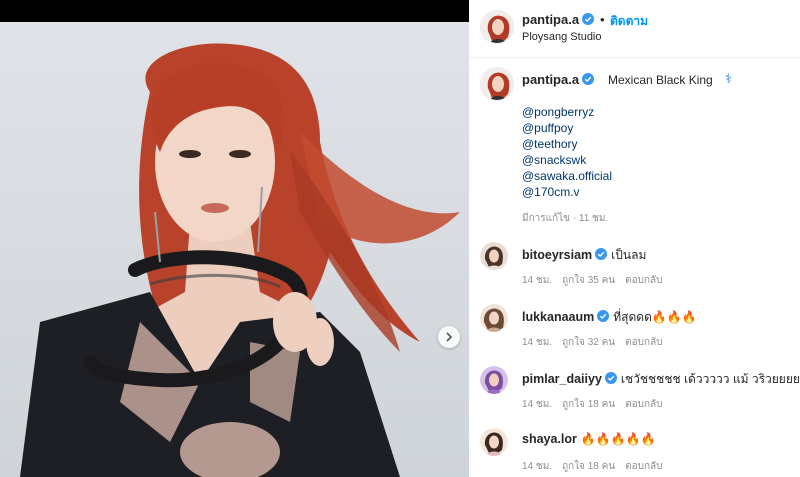 This screenshot has height=477, width=800. Describe the element at coordinates (567, 192) in the screenshot. I see `mention-link: @170cm.v` at that location.